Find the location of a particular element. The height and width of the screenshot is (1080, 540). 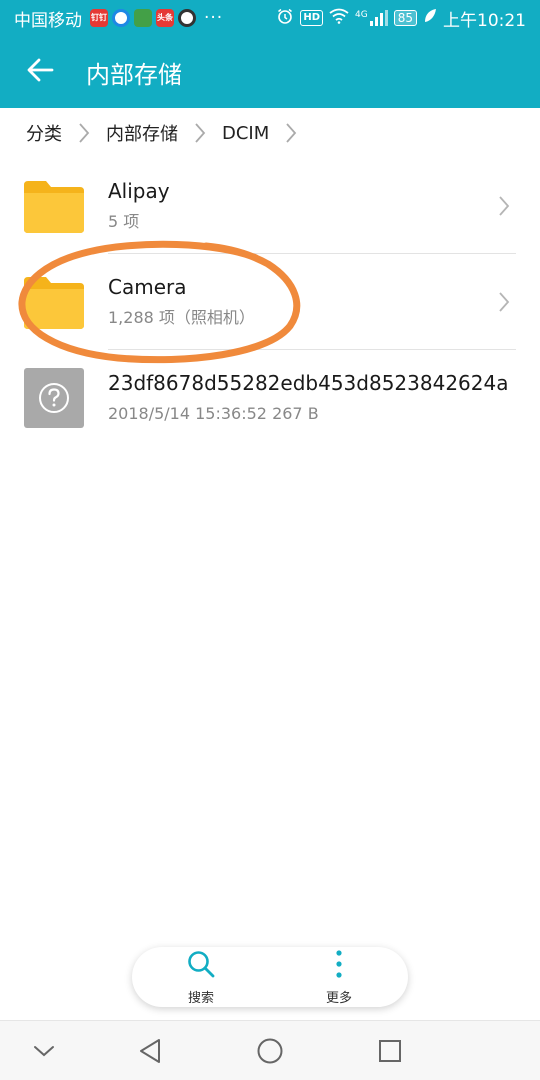

file-detail: 1,288 项（照相机） is located at coordinates (181, 317).